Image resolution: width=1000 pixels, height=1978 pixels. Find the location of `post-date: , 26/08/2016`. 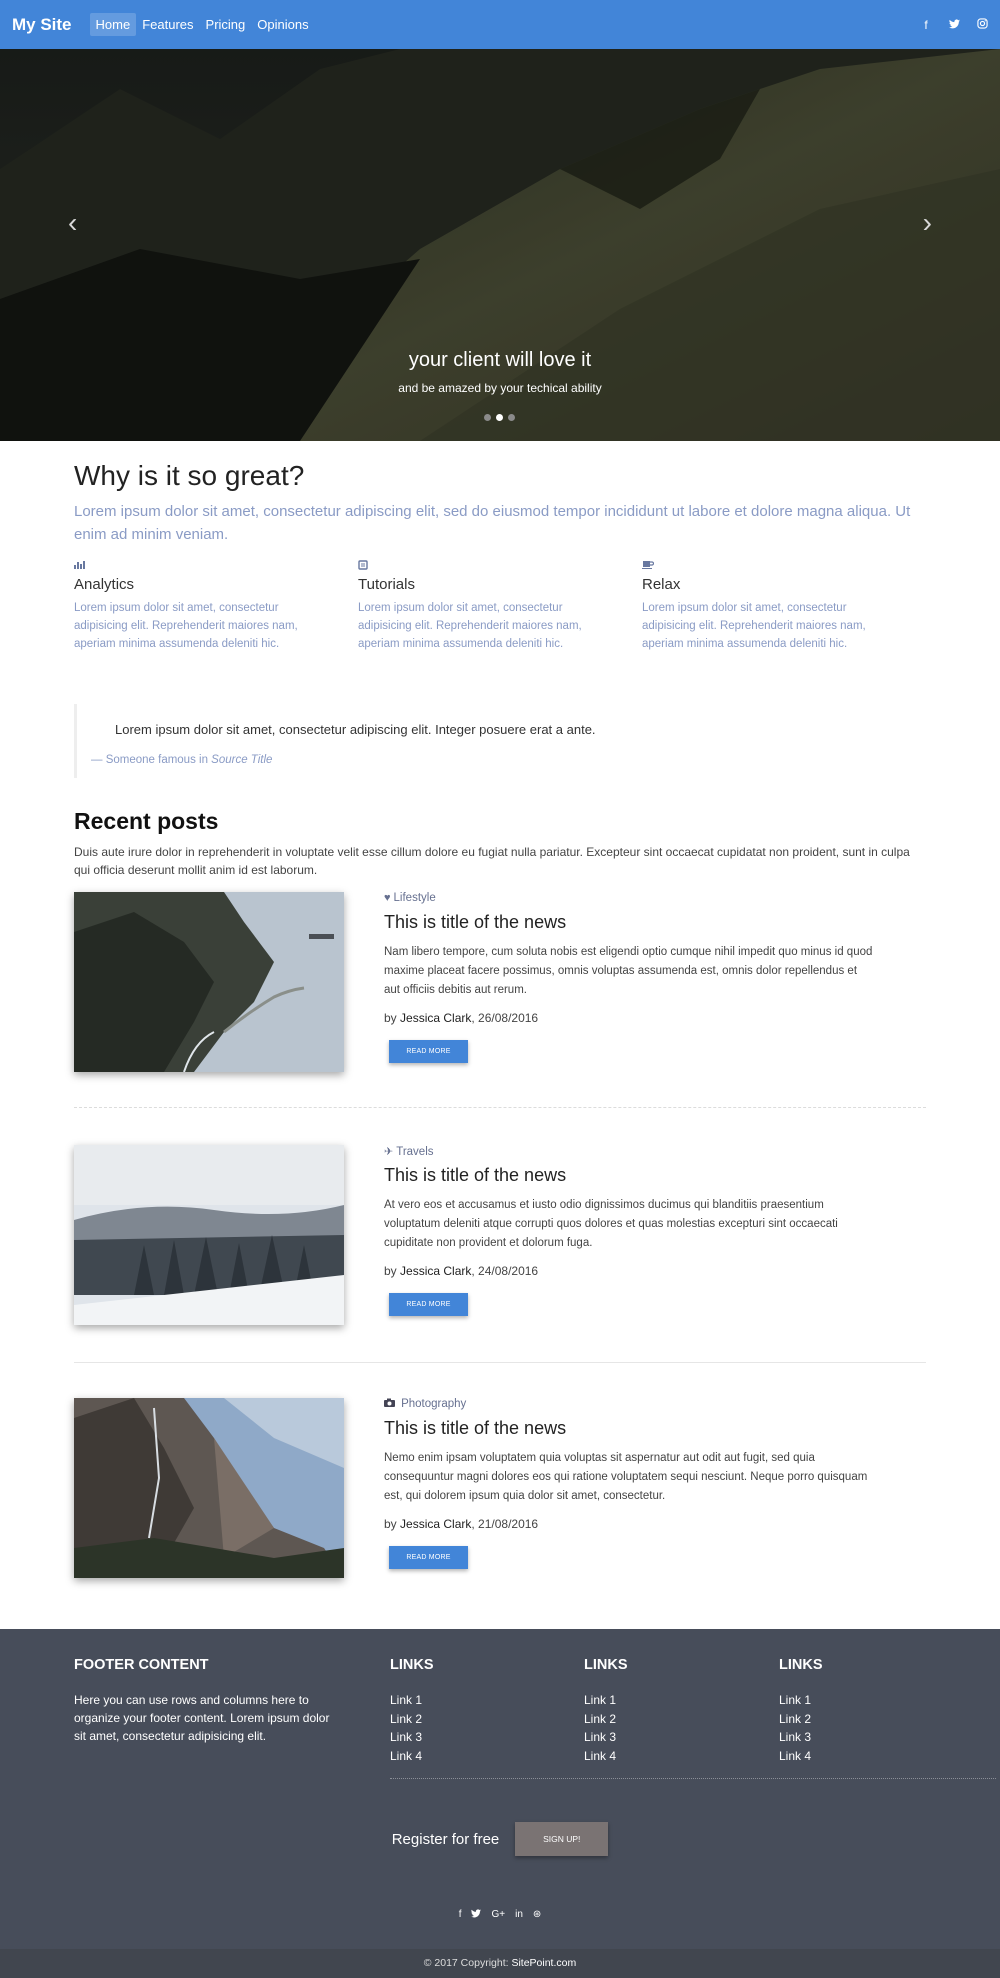

post-date: , 26/08/2016 is located at coordinates (505, 1018).